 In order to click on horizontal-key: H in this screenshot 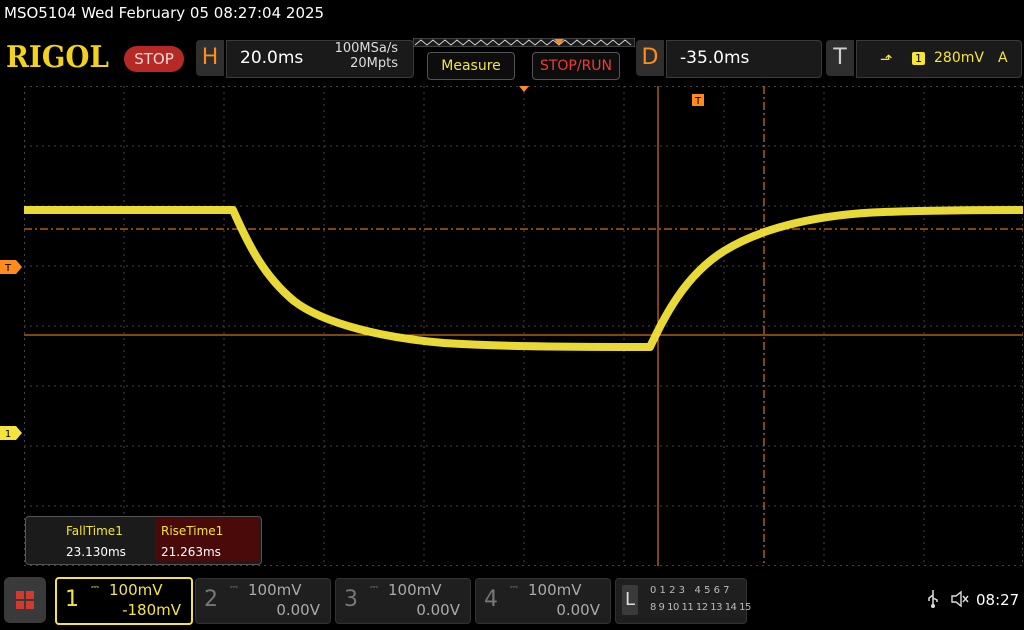, I will do `click(210, 58)`.